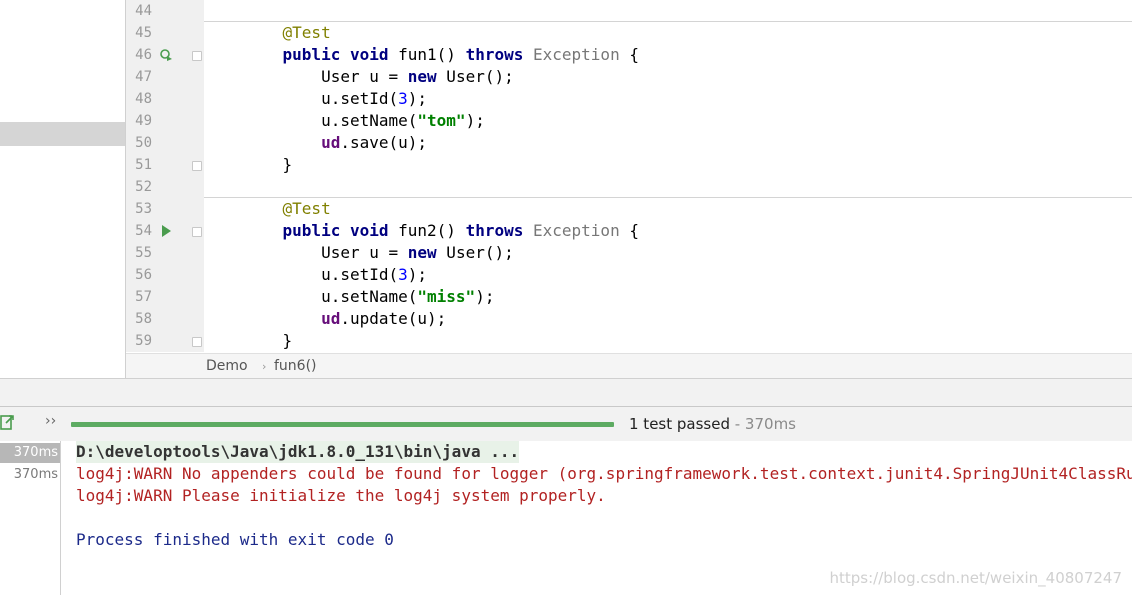  I want to click on code-line: 54 public void fun2() throws Exception {, so click(629, 231).